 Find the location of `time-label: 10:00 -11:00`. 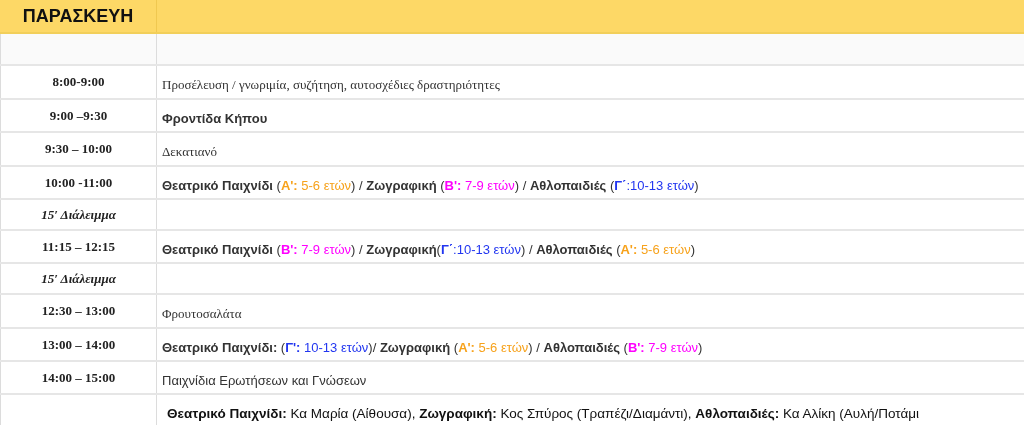

time-label: 10:00 -11:00 is located at coordinates (78, 182).